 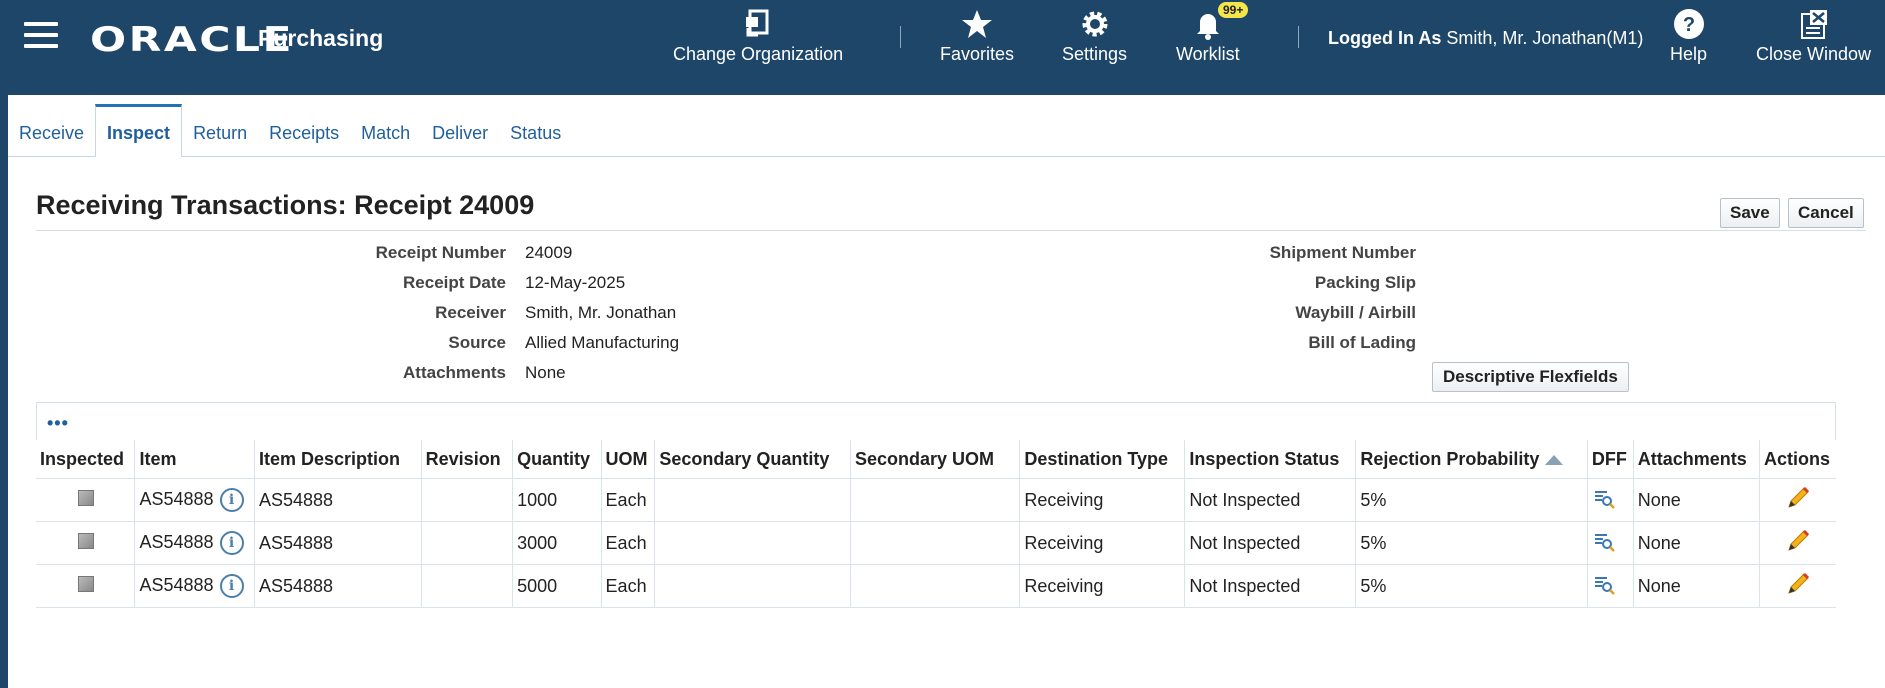 What do you see at coordinates (557, 459) in the screenshot?
I see `column-header: Quantity` at bounding box center [557, 459].